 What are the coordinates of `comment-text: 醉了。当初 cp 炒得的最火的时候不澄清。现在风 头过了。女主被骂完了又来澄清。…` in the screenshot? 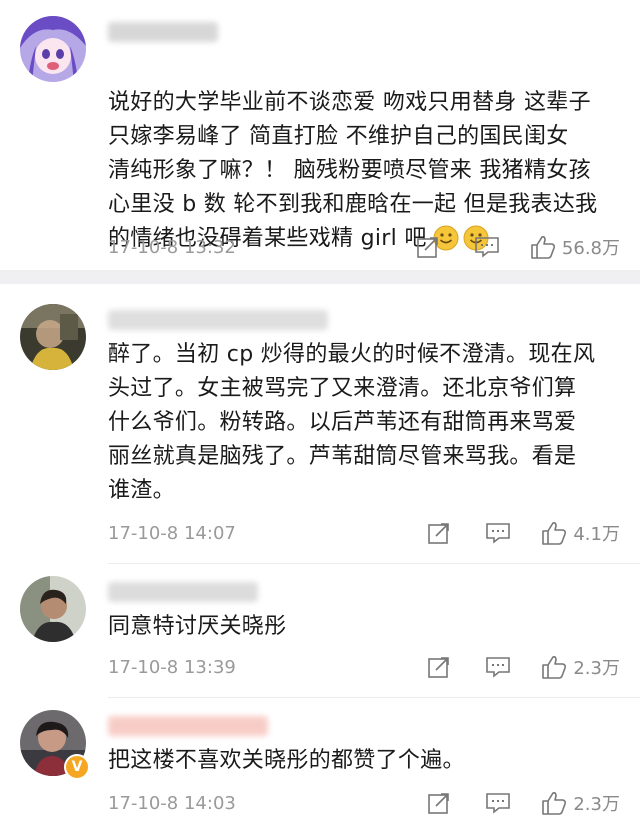 It's located at (352, 422).